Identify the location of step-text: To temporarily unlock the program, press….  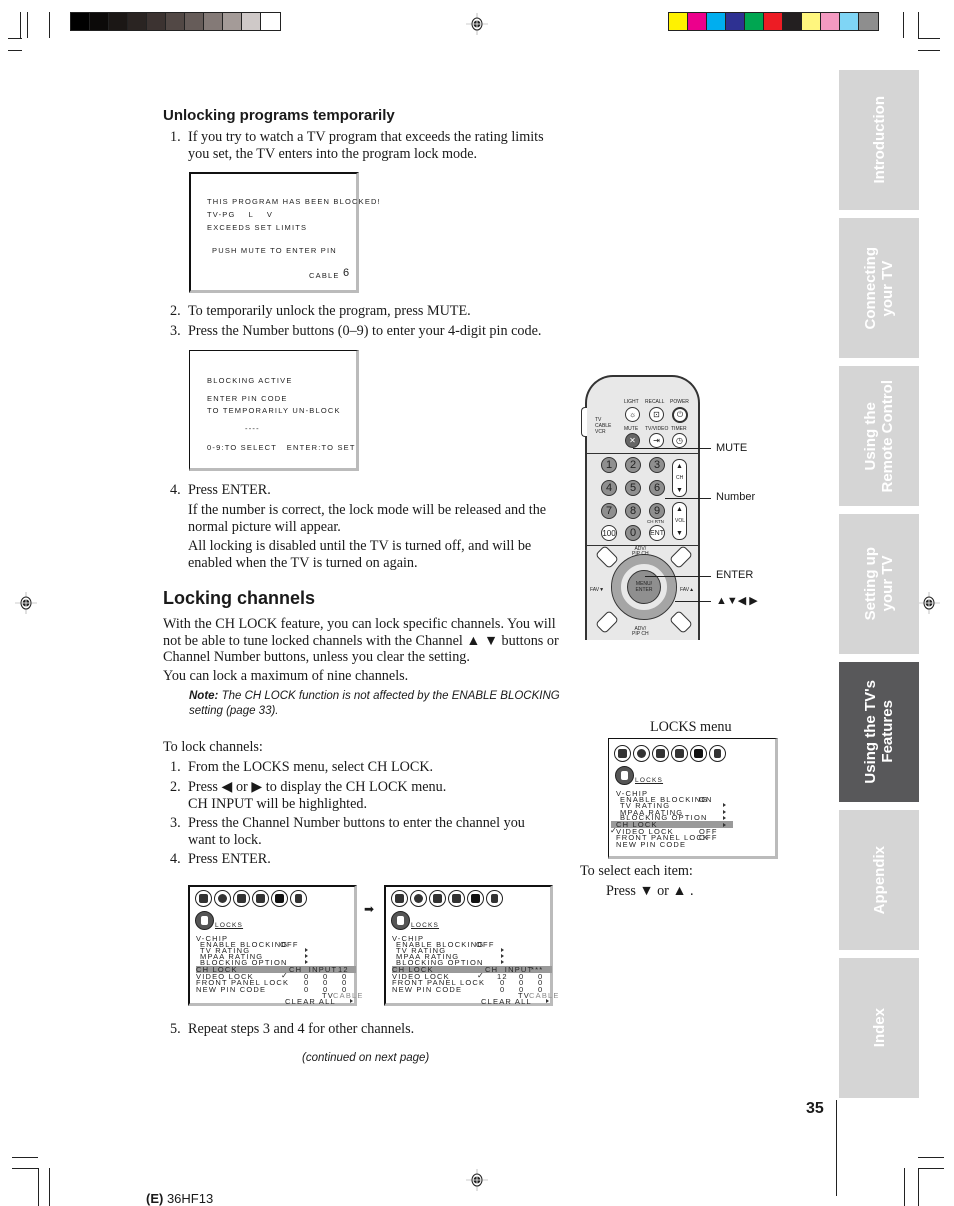
(329, 311).